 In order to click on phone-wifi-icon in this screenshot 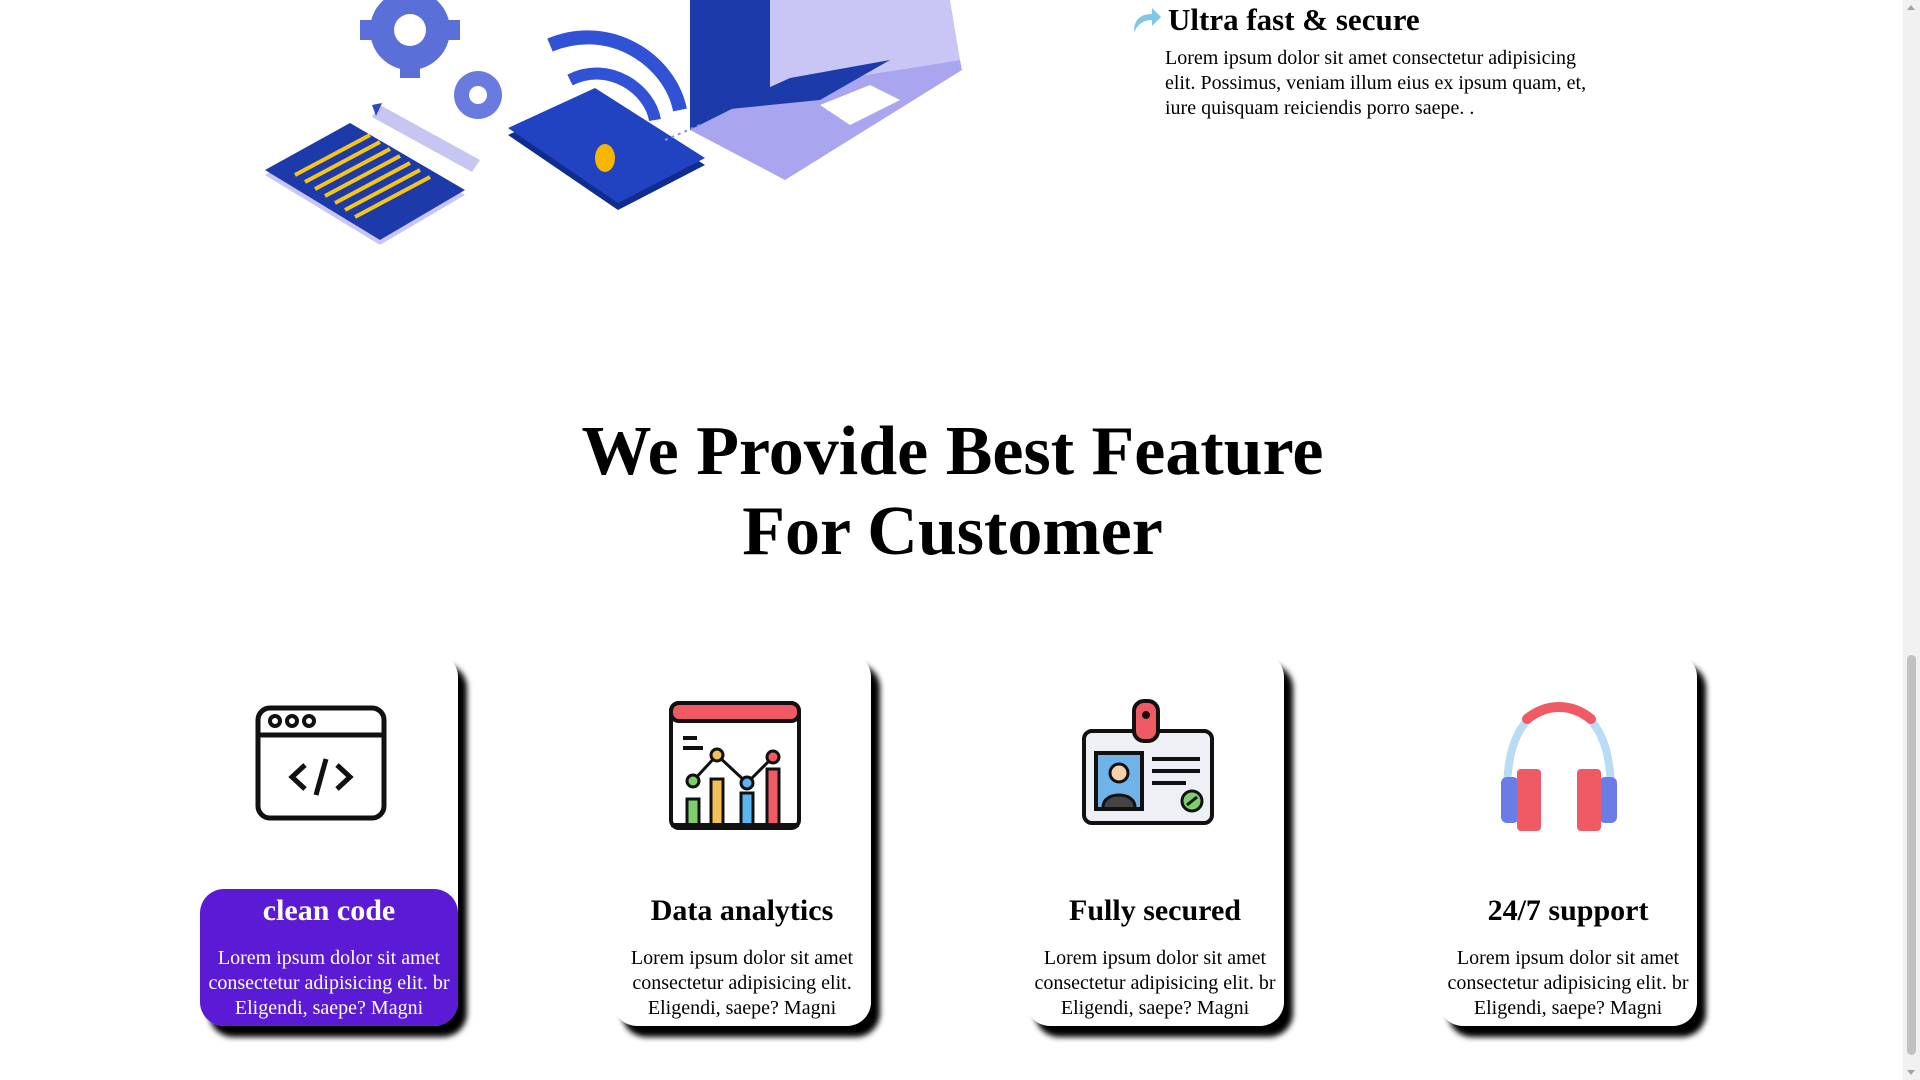, I will do `click(606, 120)`.